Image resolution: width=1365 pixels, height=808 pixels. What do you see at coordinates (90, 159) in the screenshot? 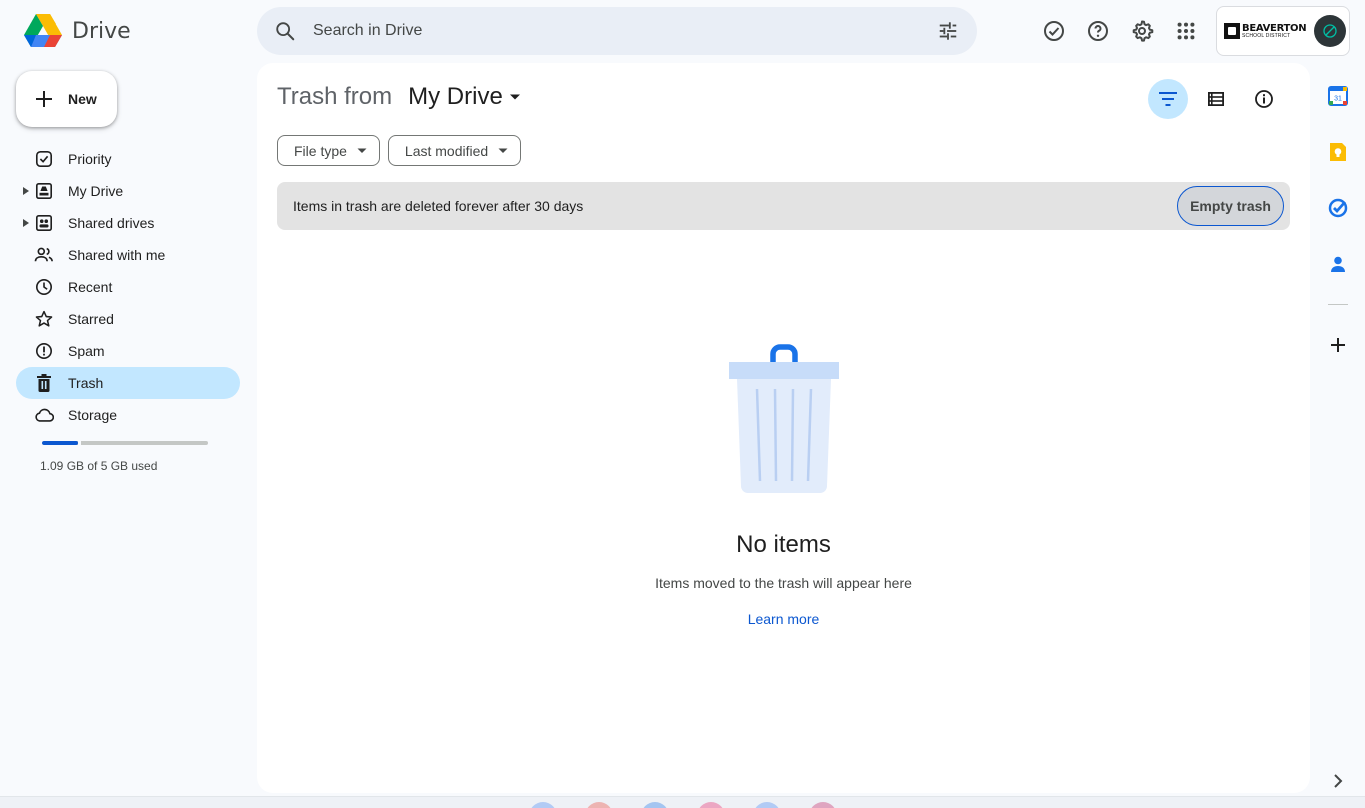
I see `sidebar-item-label: Priority` at bounding box center [90, 159].